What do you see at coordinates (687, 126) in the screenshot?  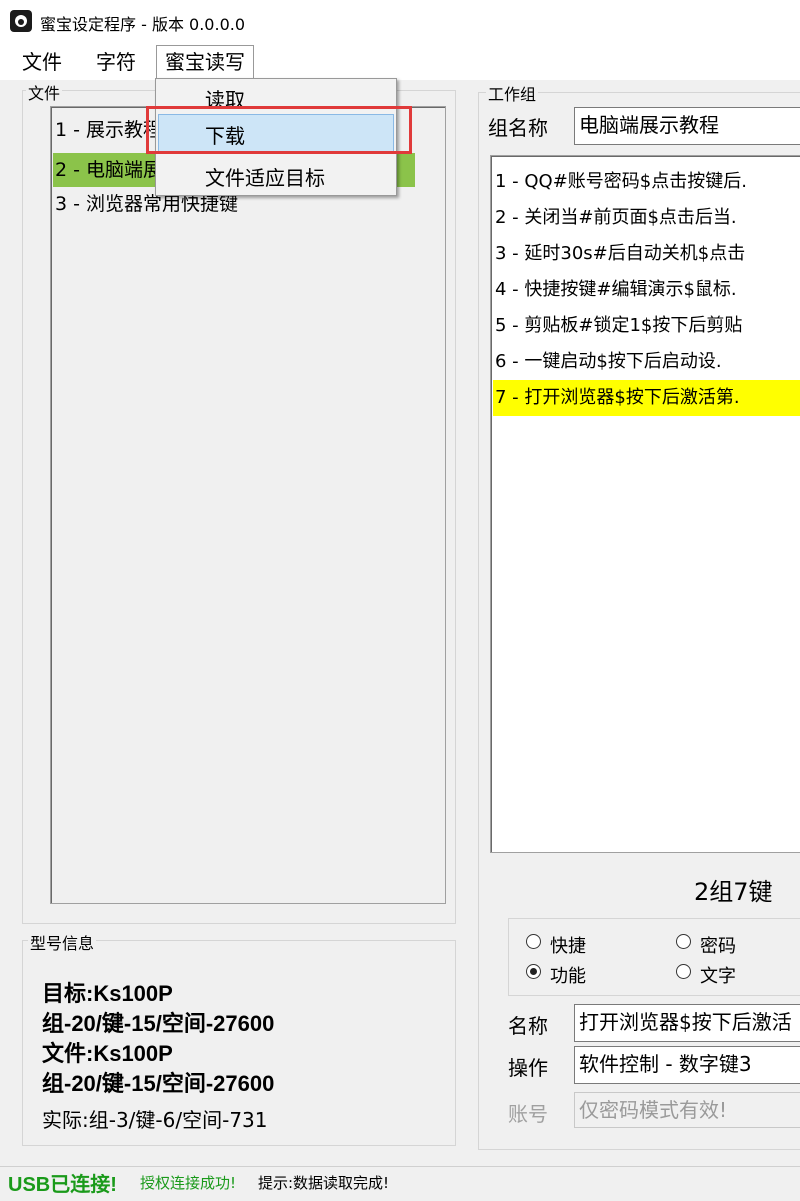 I see `group-name-input: 电脑端展示教程` at bounding box center [687, 126].